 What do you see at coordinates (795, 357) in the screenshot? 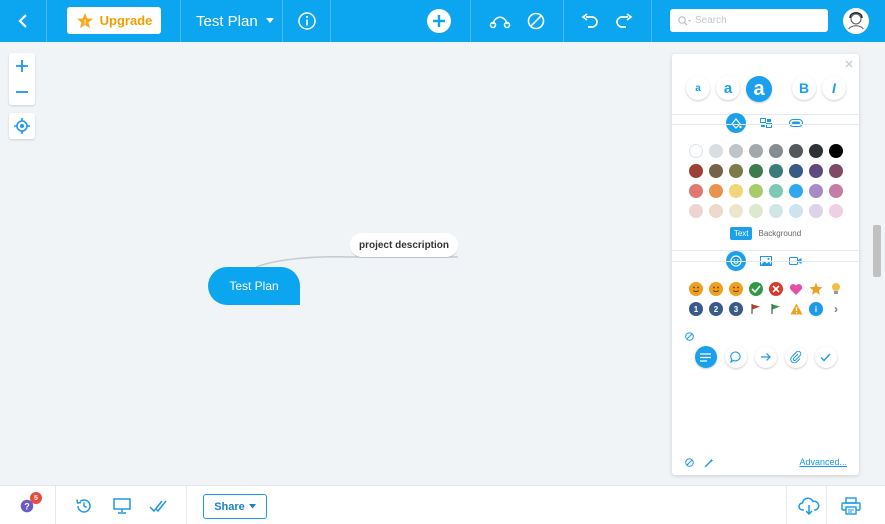
I see `attachment-tab` at bounding box center [795, 357].